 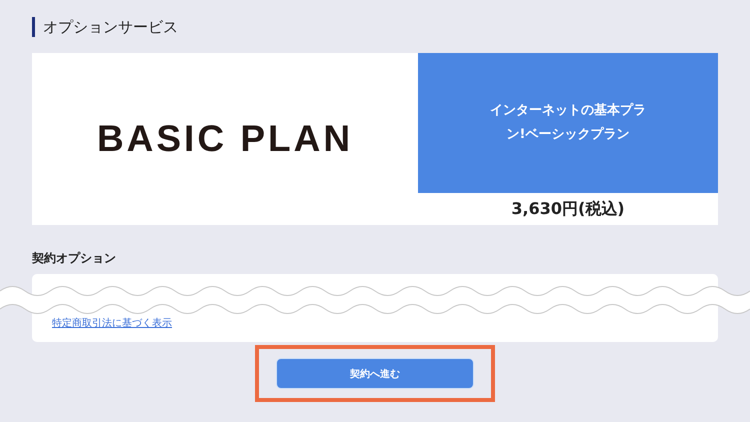 I want to click on section-title: オプションサービス, so click(x=375, y=27).